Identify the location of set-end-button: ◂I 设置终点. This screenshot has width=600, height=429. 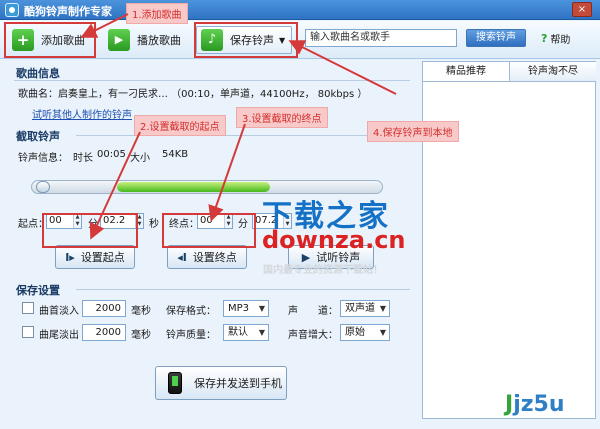
(207, 257).